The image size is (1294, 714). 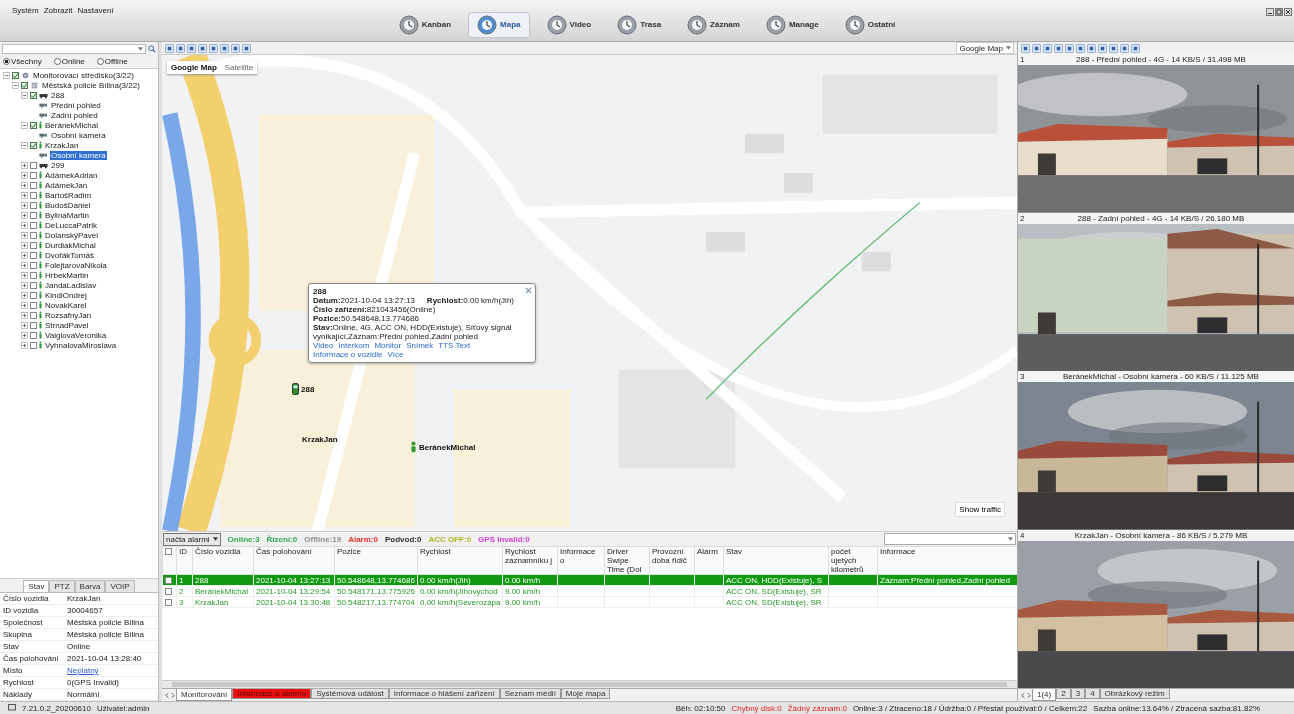 What do you see at coordinates (1044, 695) in the screenshot?
I see `tab: 1(4)` at bounding box center [1044, 695].